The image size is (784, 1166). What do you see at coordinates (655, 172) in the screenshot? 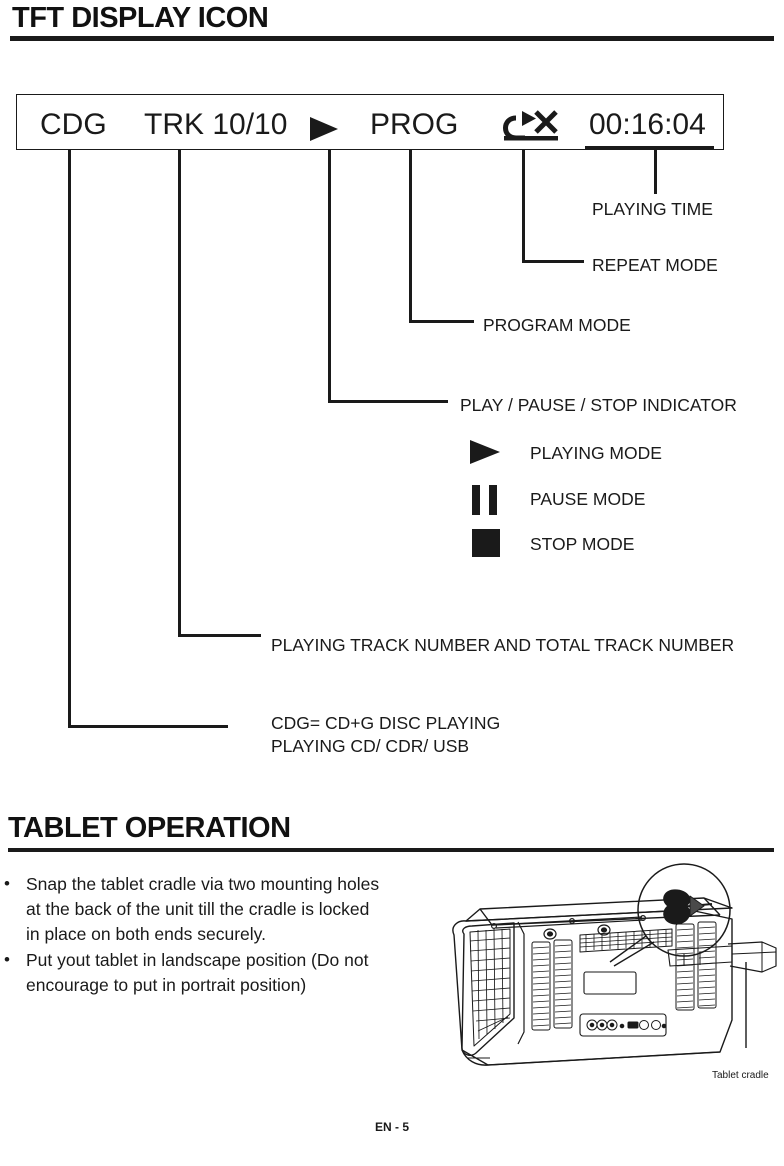
I see `leader-playing-time-vertical` at bounding box center [655, 172].